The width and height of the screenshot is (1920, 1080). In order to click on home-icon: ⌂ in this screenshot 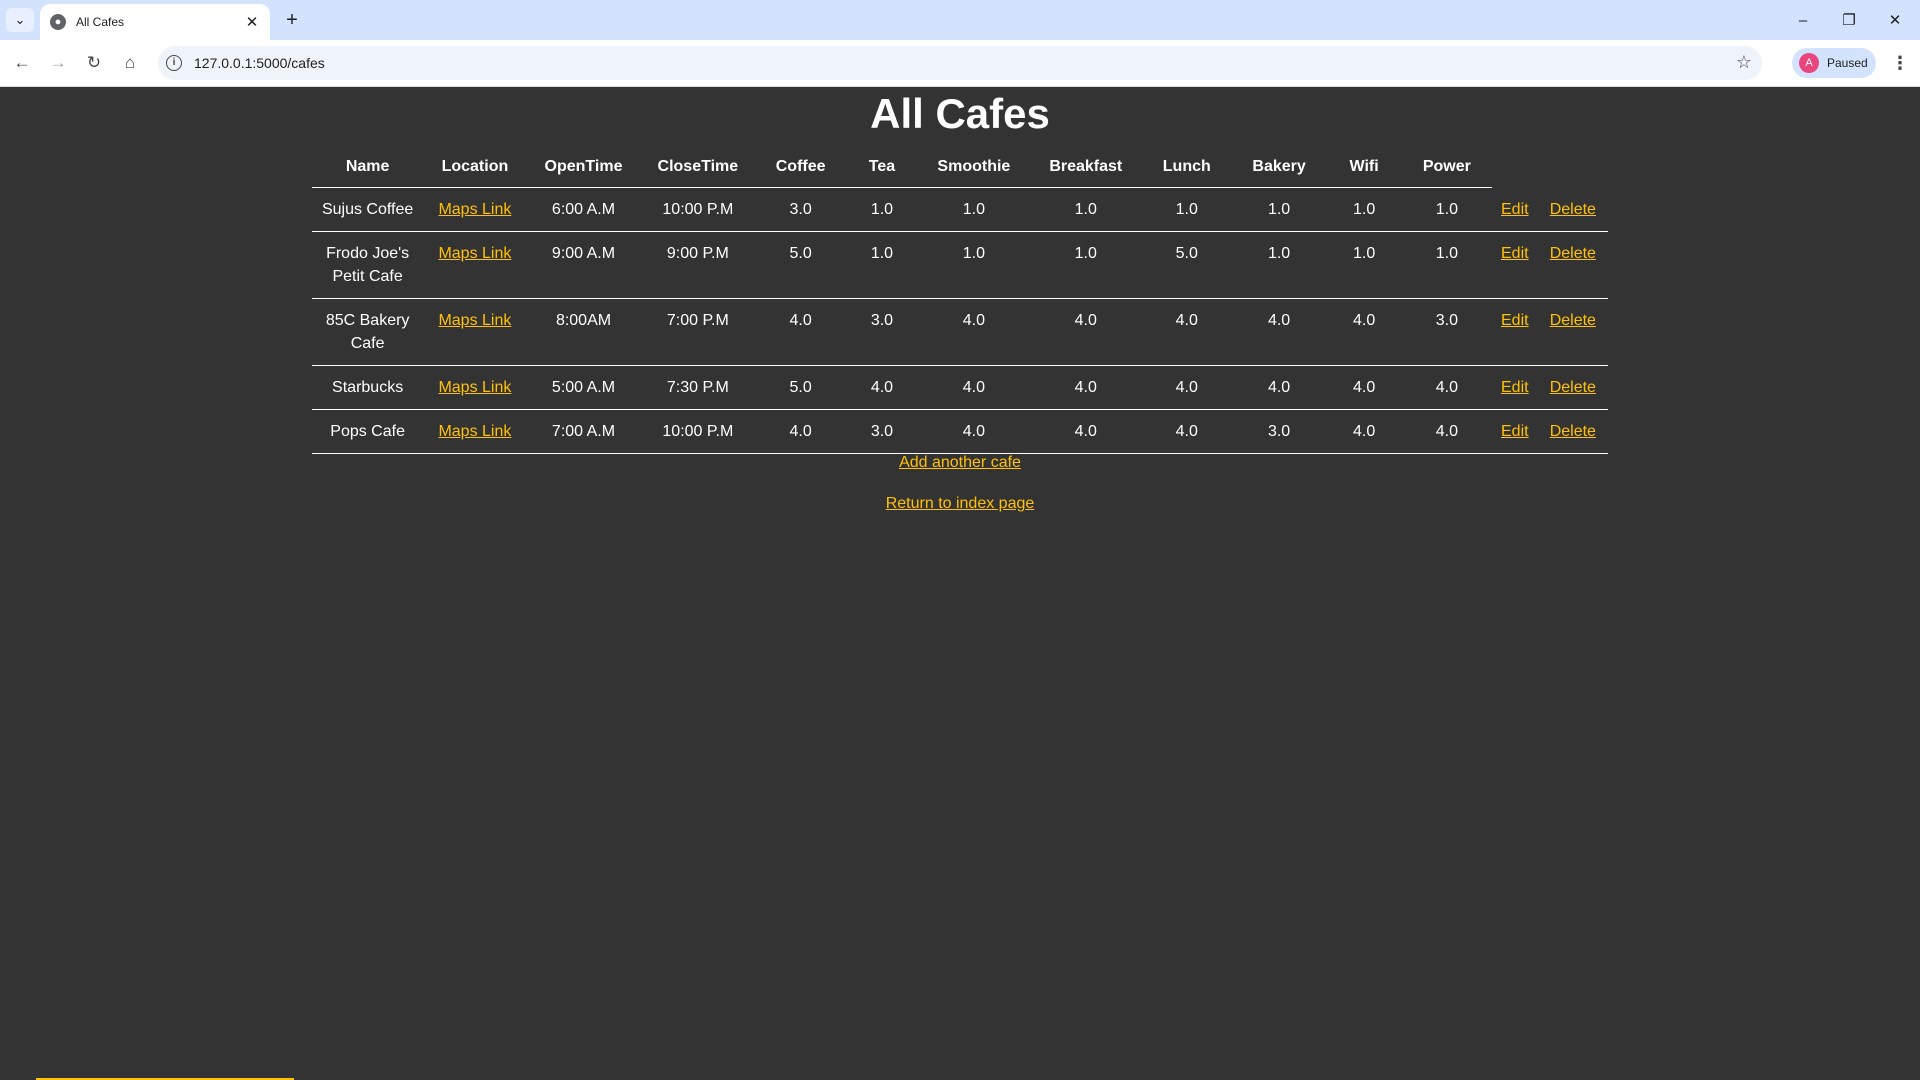, I will do `click(130, 63)`.